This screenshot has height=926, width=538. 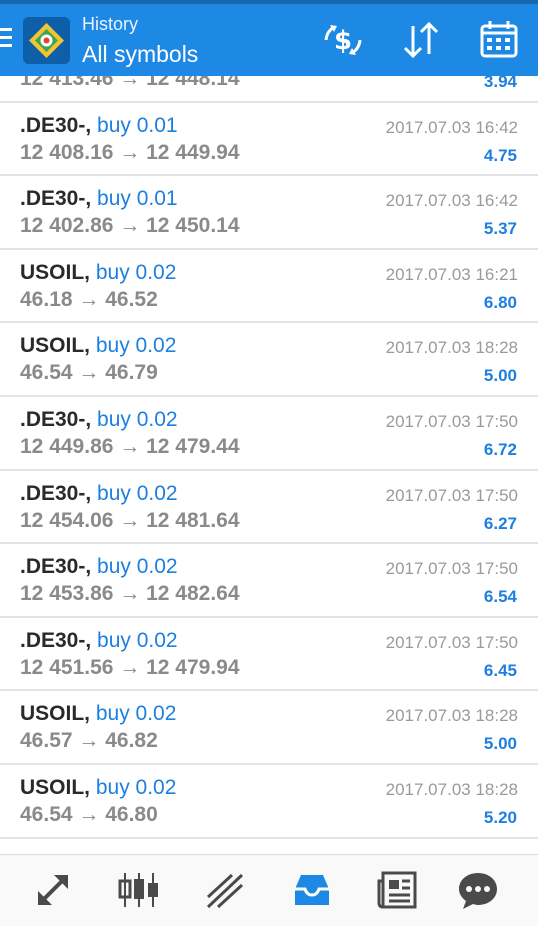 What do you see at coordinates (130, 594) in the screenshot?
I see `trade-prices: 12 453.86 → 12 482.64` at bounding box center [130, 594].